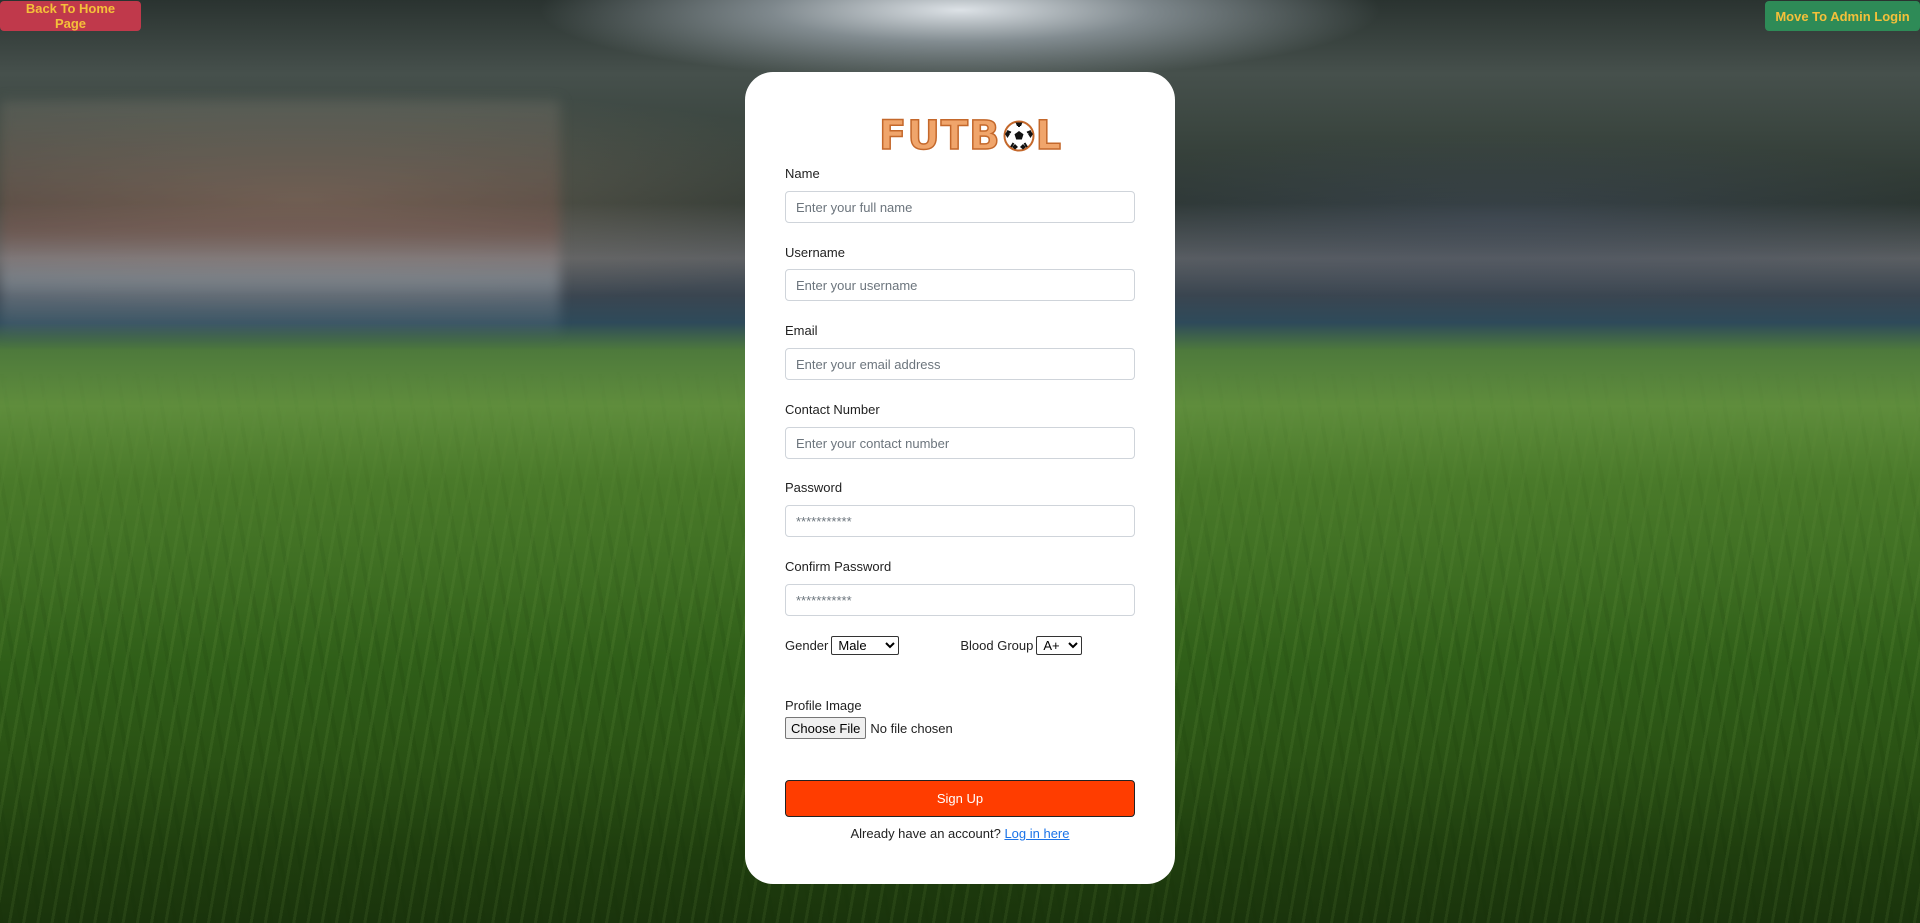  Describe the element at coordinates (807, 645) in the screenshot. I see `gender-label: Gender` at that location.